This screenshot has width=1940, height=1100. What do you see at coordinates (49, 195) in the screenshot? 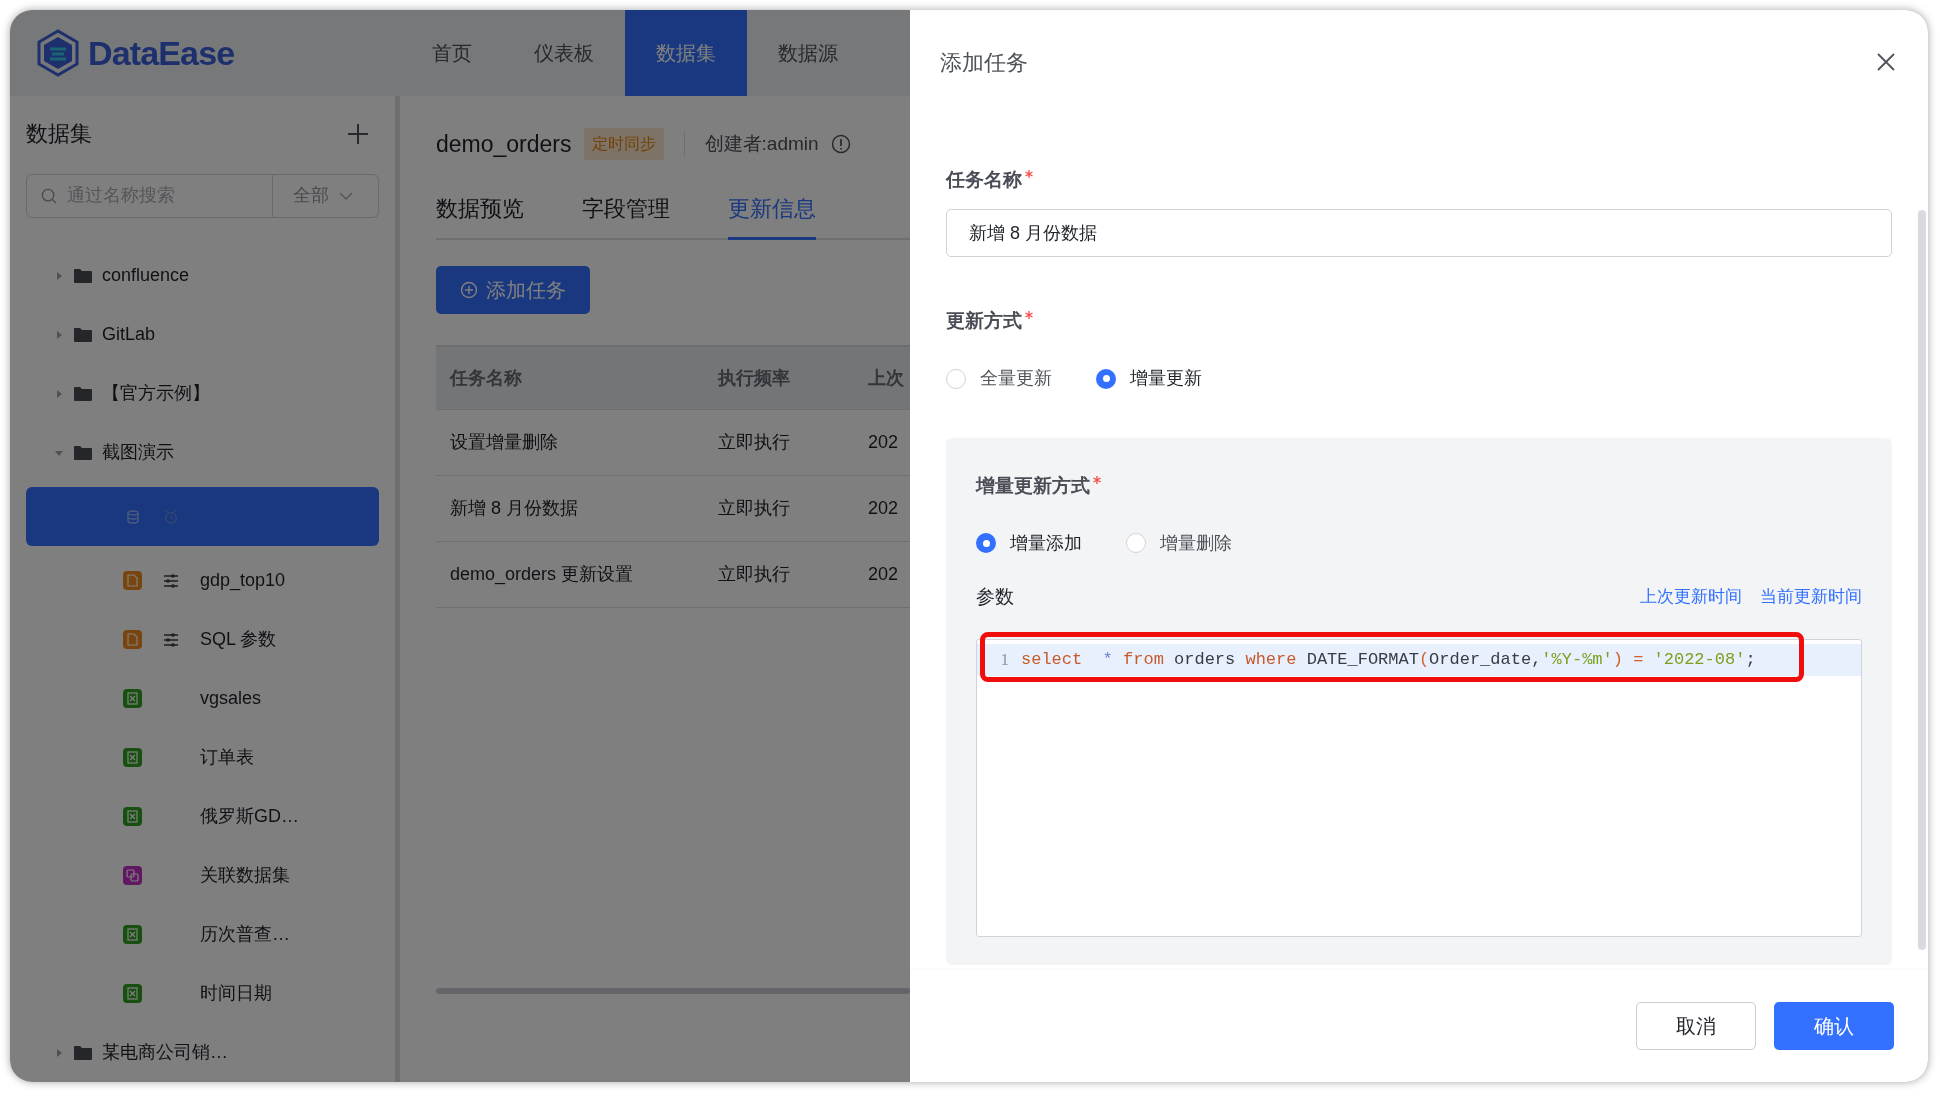
I see `search-icon` at bounding box center [49, 195].